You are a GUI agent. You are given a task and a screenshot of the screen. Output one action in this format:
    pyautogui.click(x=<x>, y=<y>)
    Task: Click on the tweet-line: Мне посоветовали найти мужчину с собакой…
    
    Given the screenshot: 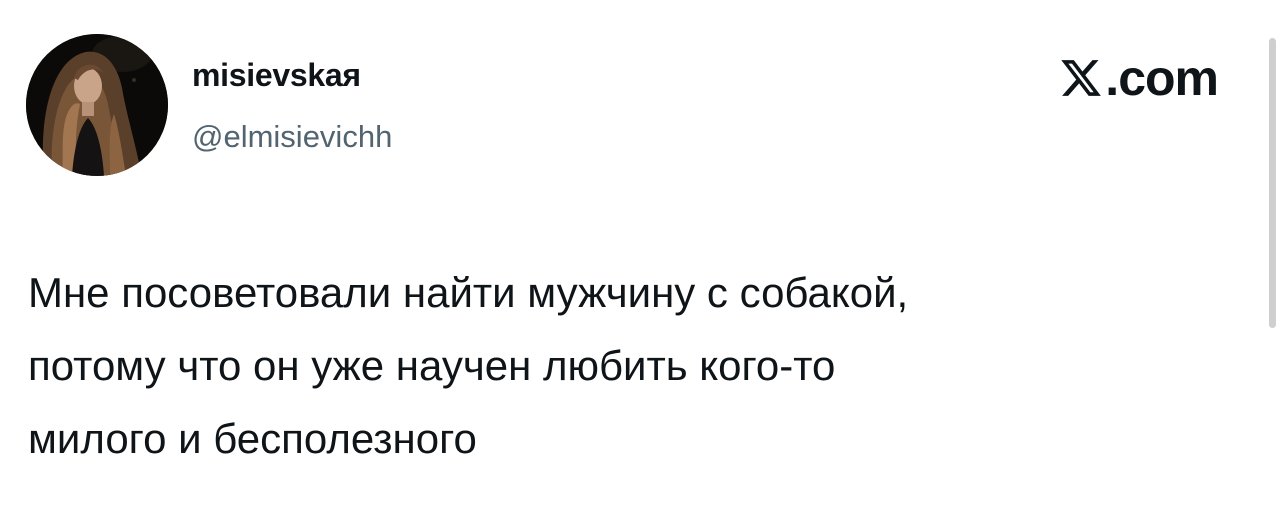 What is the action you would take?
    pyautogui.click(x=468, y=292)
    